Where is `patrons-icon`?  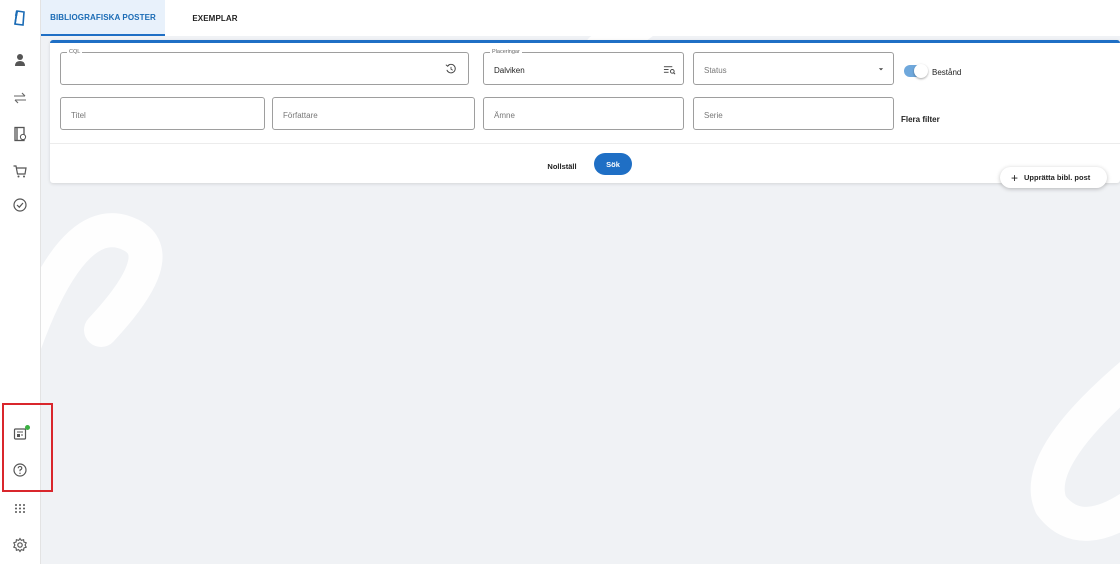 patrons-icon is located at coordinates (20, 60).